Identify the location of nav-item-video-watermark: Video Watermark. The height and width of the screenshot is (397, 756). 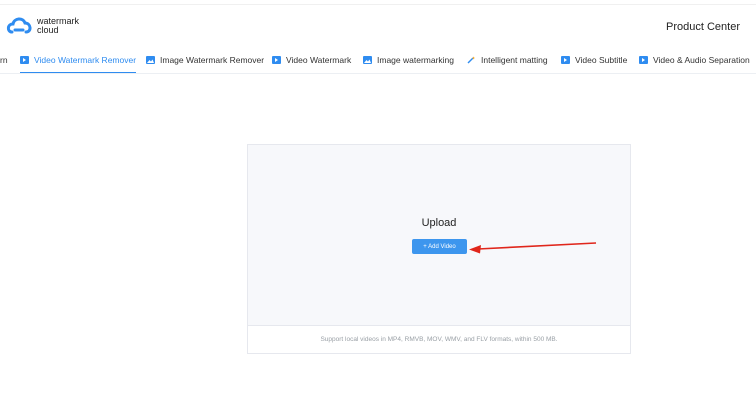
(312, 59).